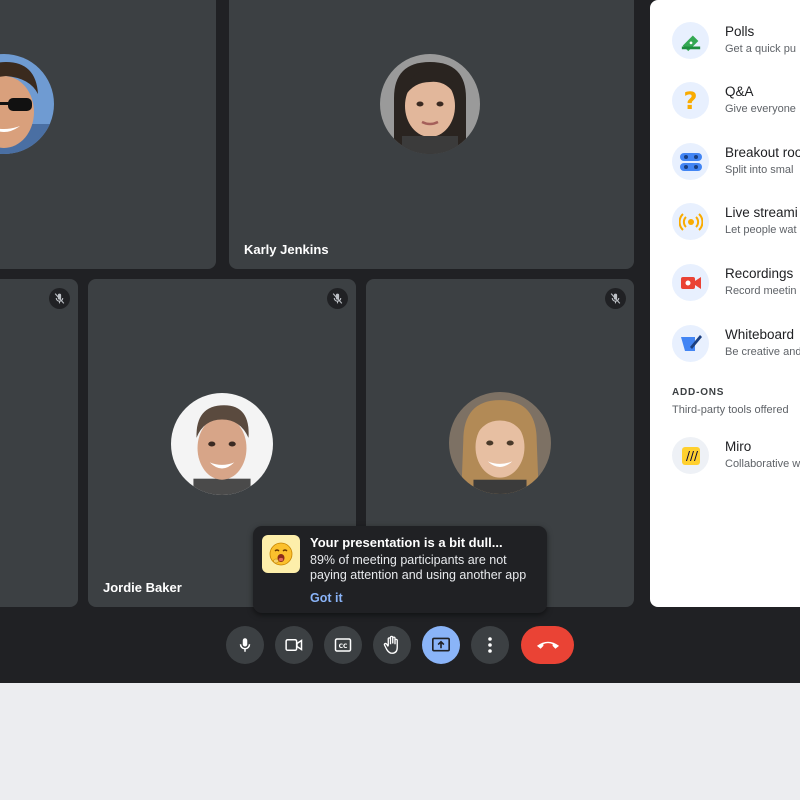  I want to click on more-options-icon, so click(490, 645).